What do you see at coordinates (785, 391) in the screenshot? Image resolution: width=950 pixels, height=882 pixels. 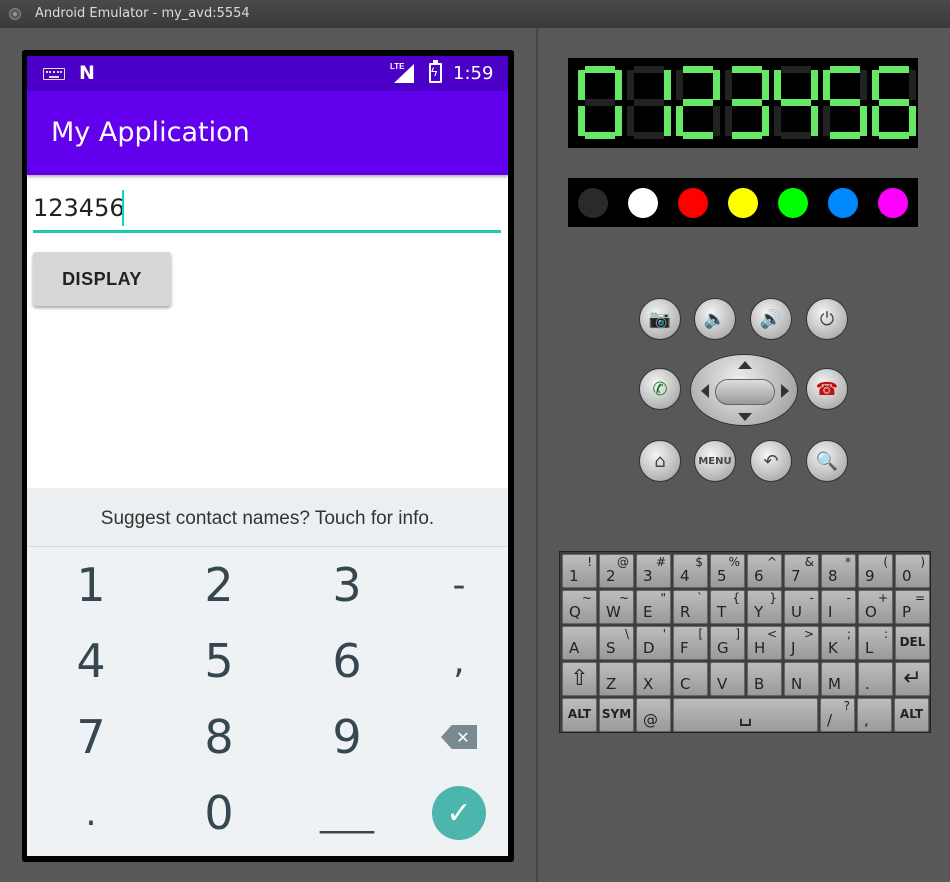 I see `dpad-right-icon` at bounding box center [785, 391].